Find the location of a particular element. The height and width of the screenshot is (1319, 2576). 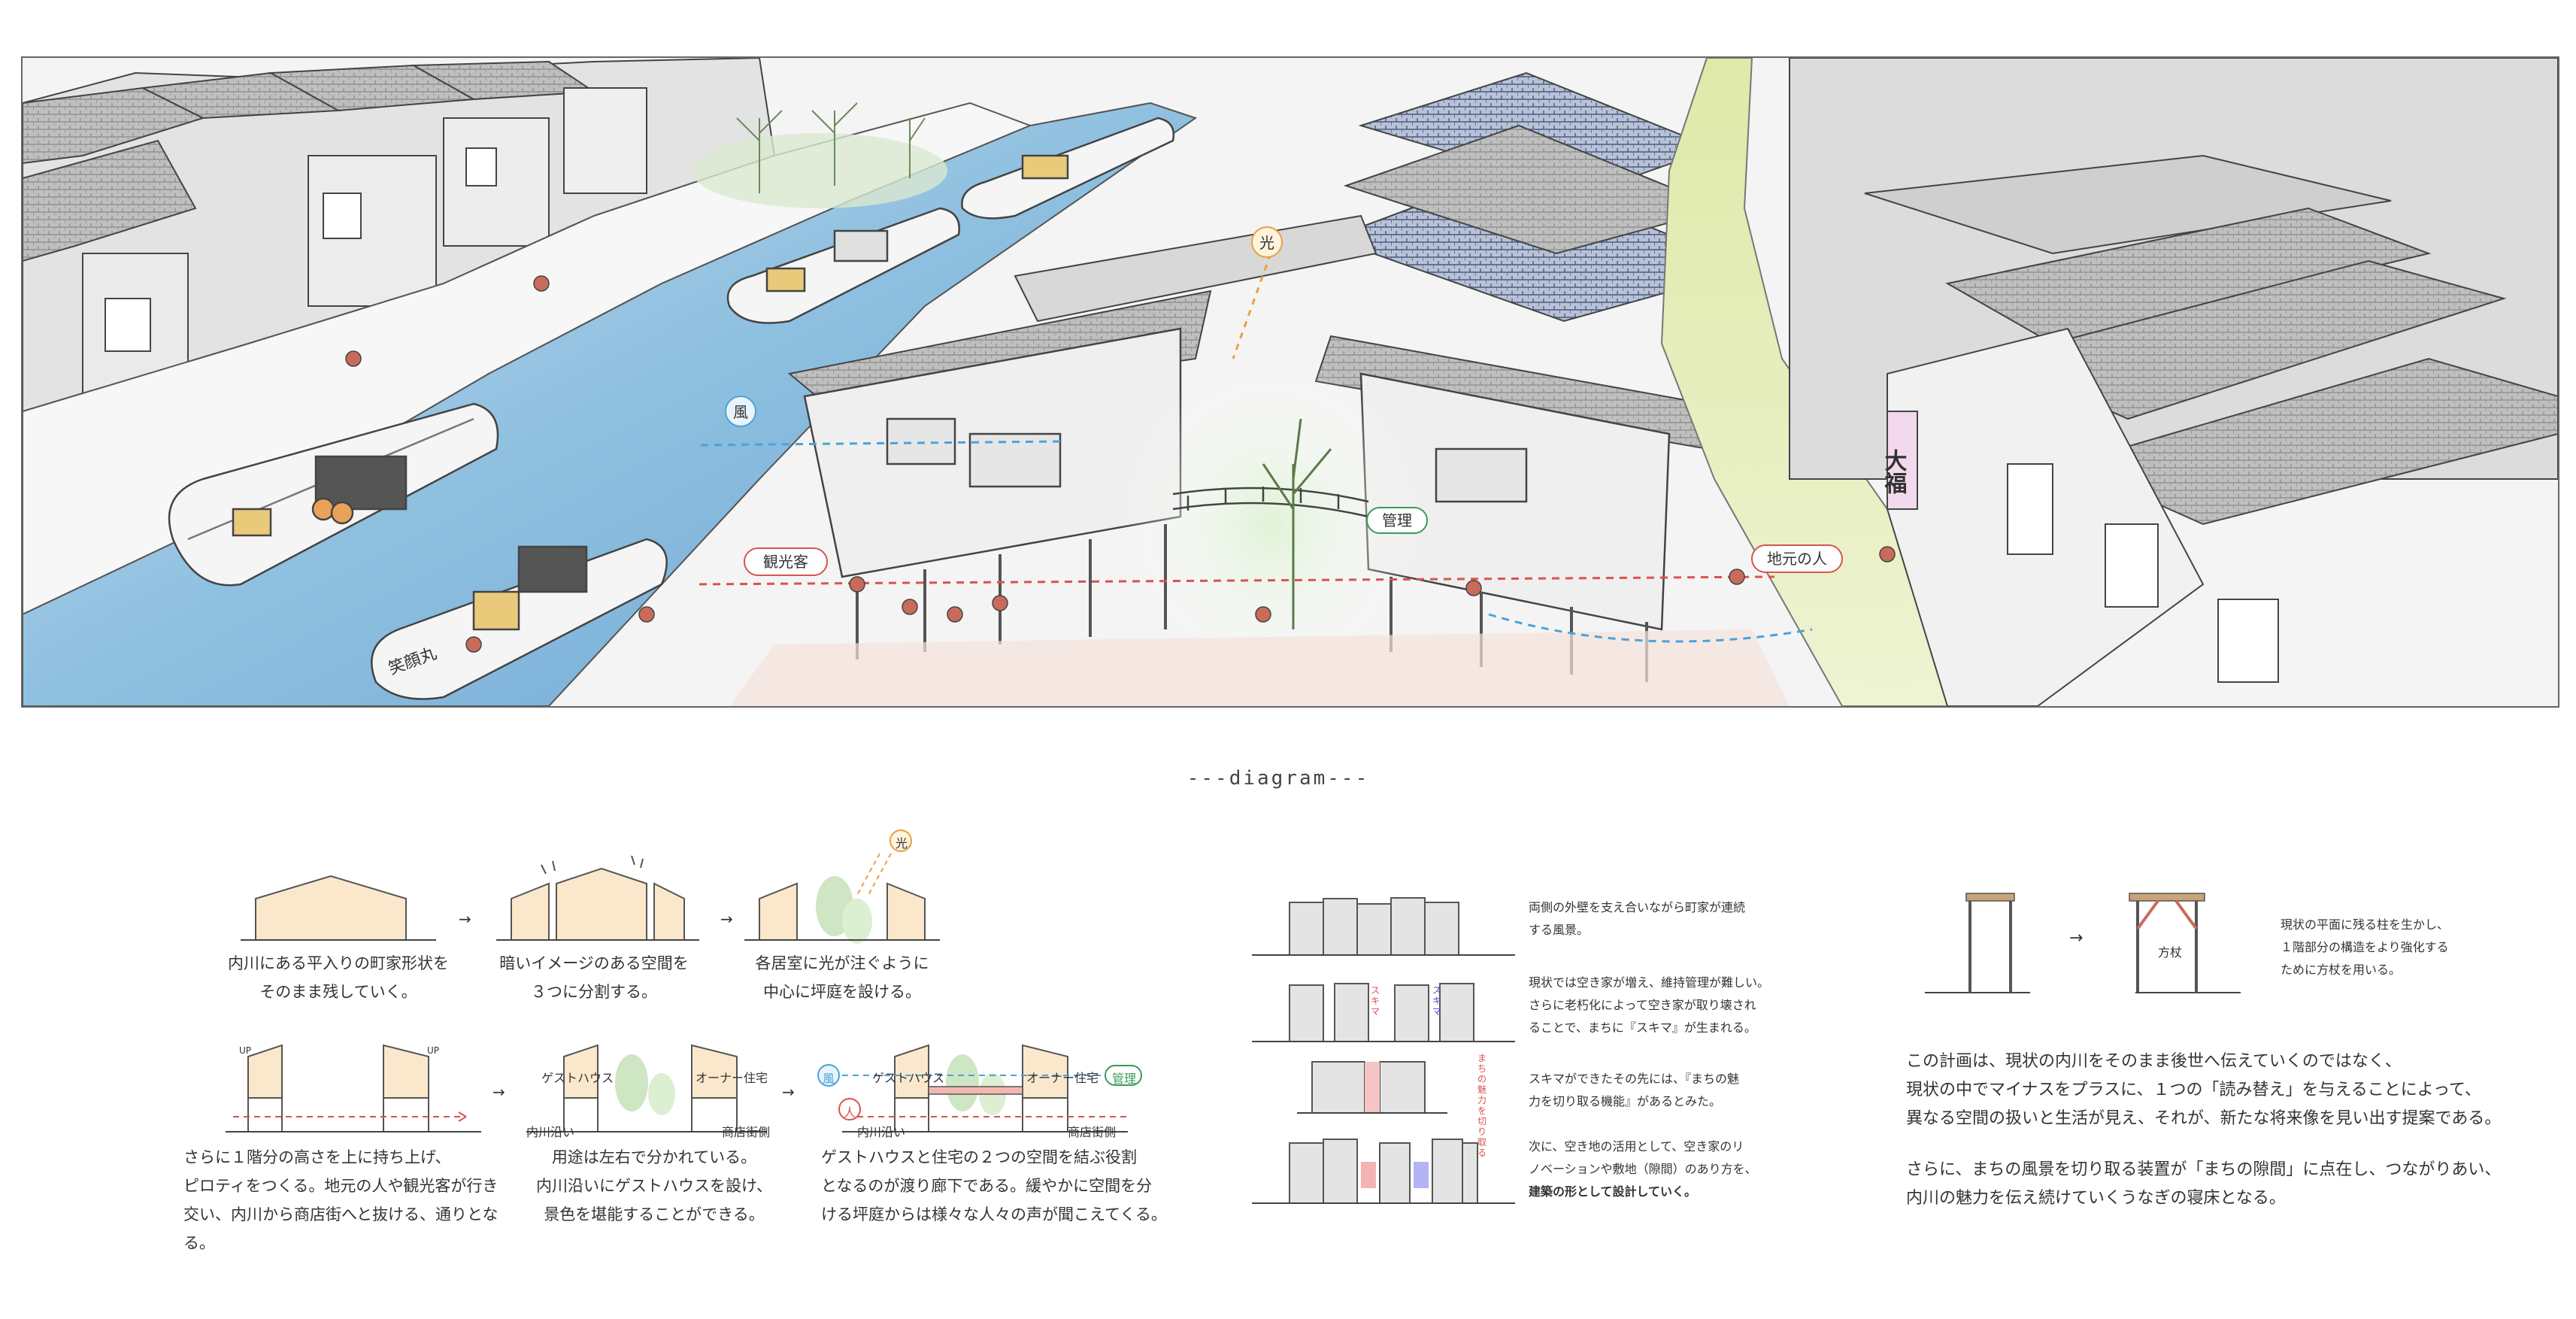

step6-shop-side-label: 商店街側 is located at coordinates (1092, 1132).